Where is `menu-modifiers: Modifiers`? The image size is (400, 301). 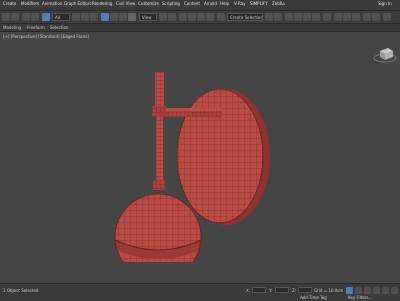
menu-modifiers: Modifiers is located at coordinates (30, 4).